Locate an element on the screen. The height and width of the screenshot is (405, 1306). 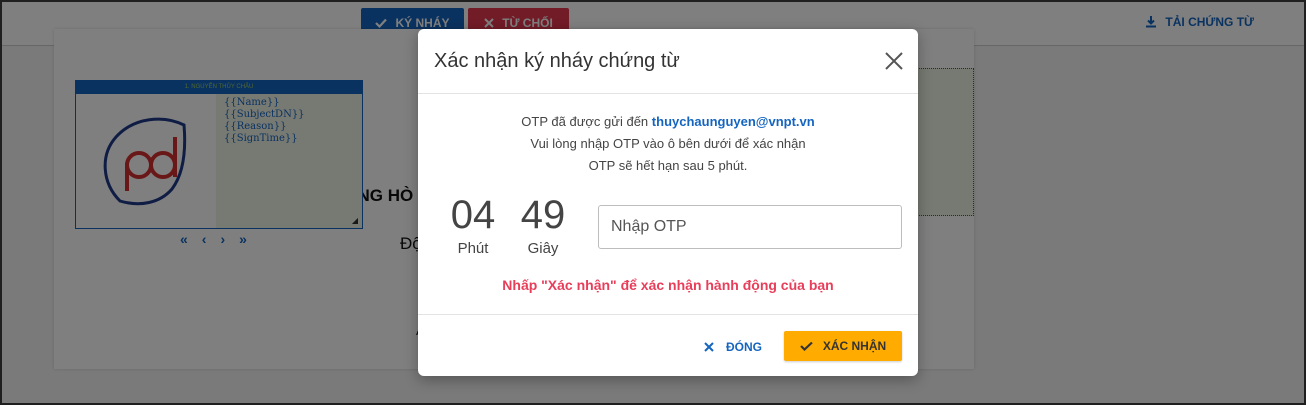
dialog-header: Xác nhận ký nháy chứng từ is located at coordinates (668, 61).